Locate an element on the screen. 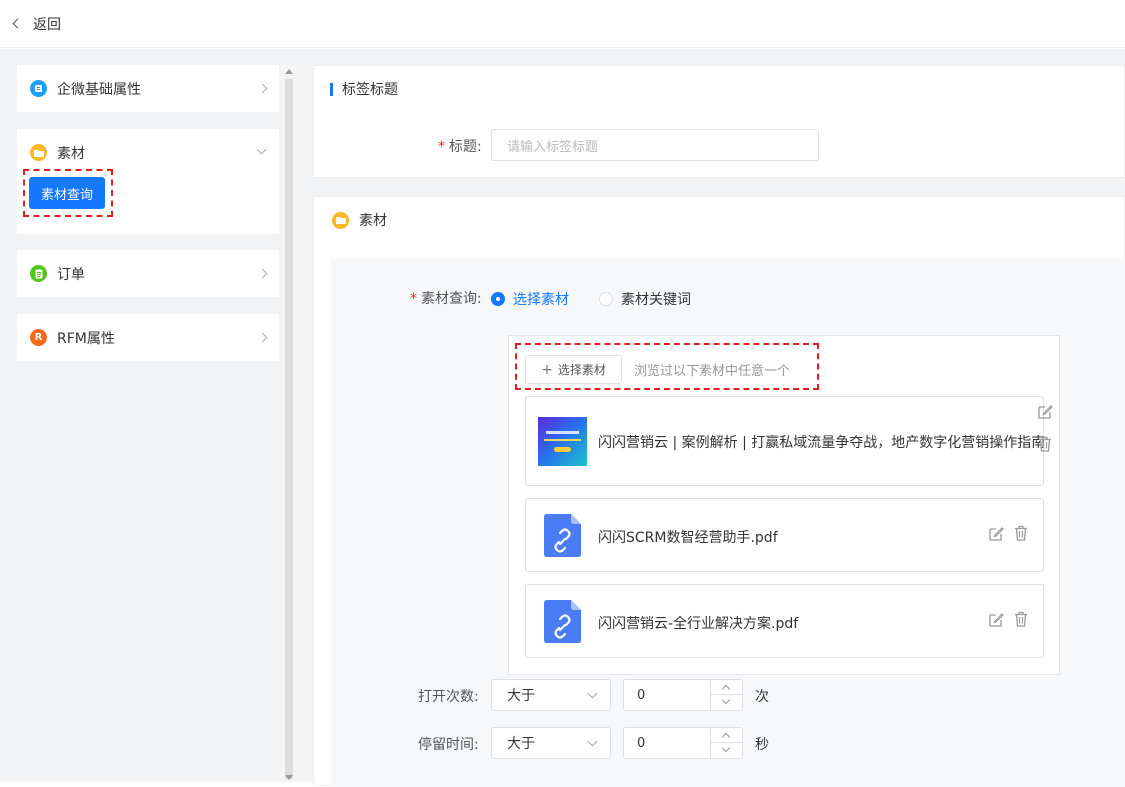 This screenshot has width=1125, height=787. material-item: 闪闪SCRM数智经营助手.pdf is located at coordinates (784, 535).